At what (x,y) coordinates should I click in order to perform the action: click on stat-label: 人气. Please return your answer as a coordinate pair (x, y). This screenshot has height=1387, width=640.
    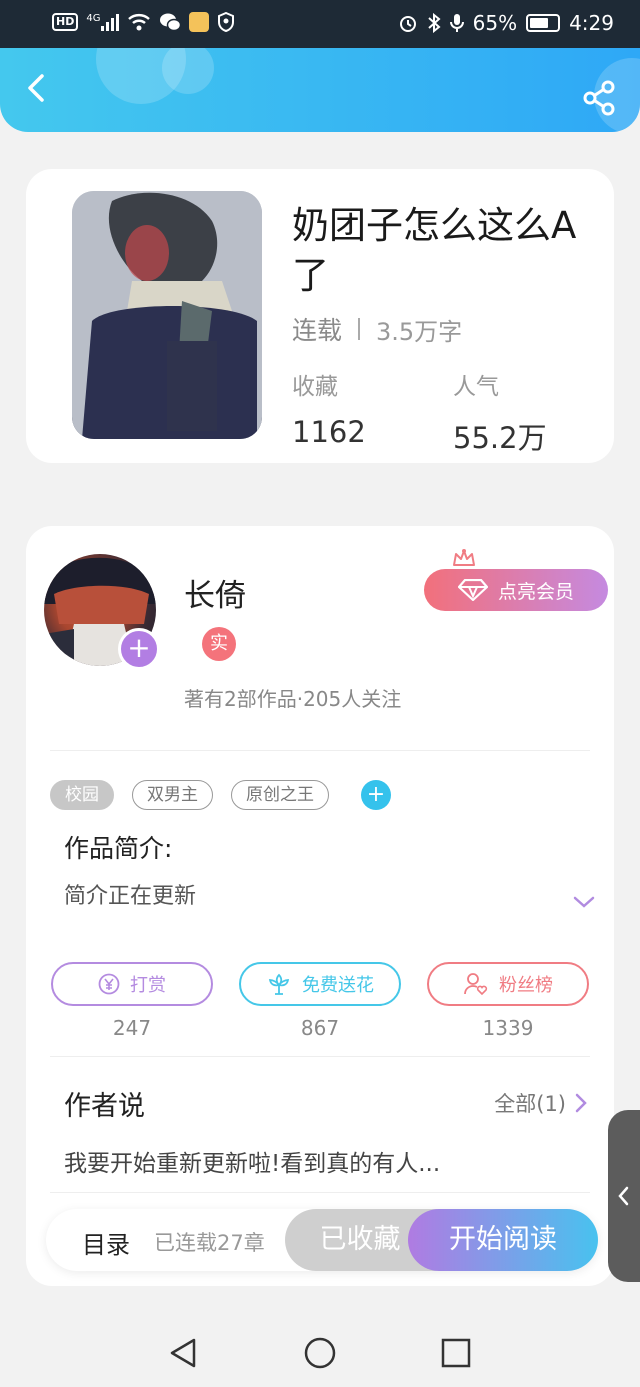
    Looking at the image, I should click on (476, 387).